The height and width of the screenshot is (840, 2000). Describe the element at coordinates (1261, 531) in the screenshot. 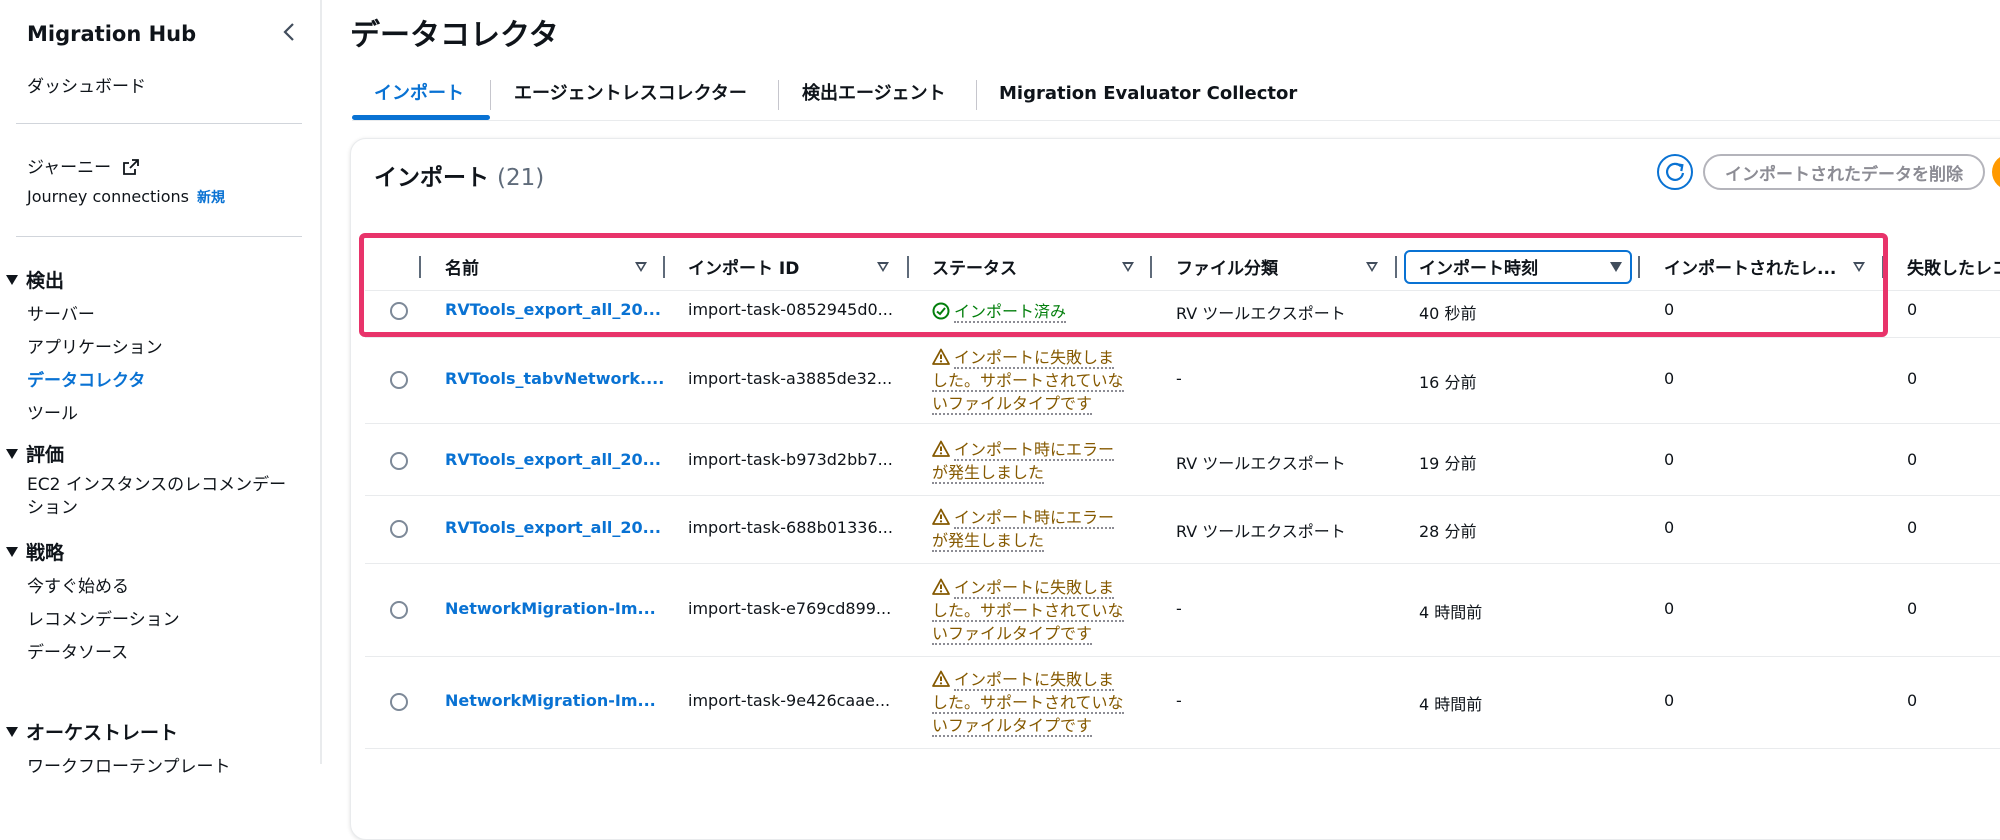

I see `file-type: RV ツールエクスポート` at that location.